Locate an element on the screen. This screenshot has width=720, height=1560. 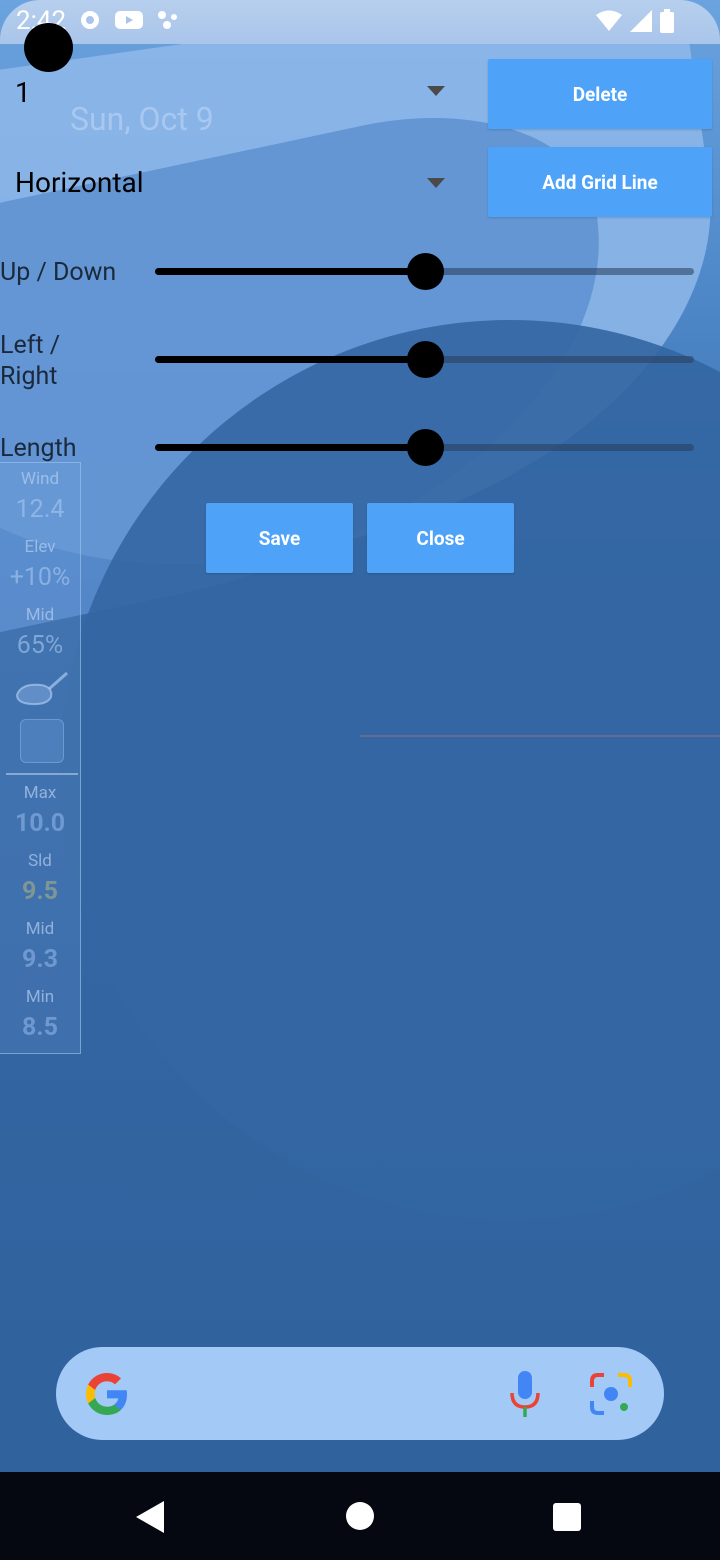
slider-label-left-right: Left / Right is located at coordinates (30, 361).